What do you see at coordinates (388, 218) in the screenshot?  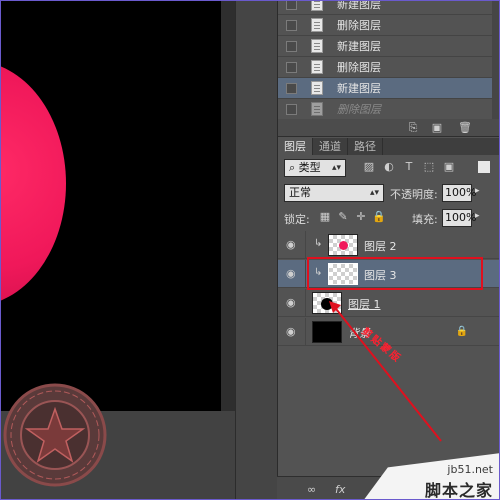 I see `lock-row: 锁定: ▦ ✎ ✛ 🔒 填充: 100% ▸` at bounding box center [388, 218].